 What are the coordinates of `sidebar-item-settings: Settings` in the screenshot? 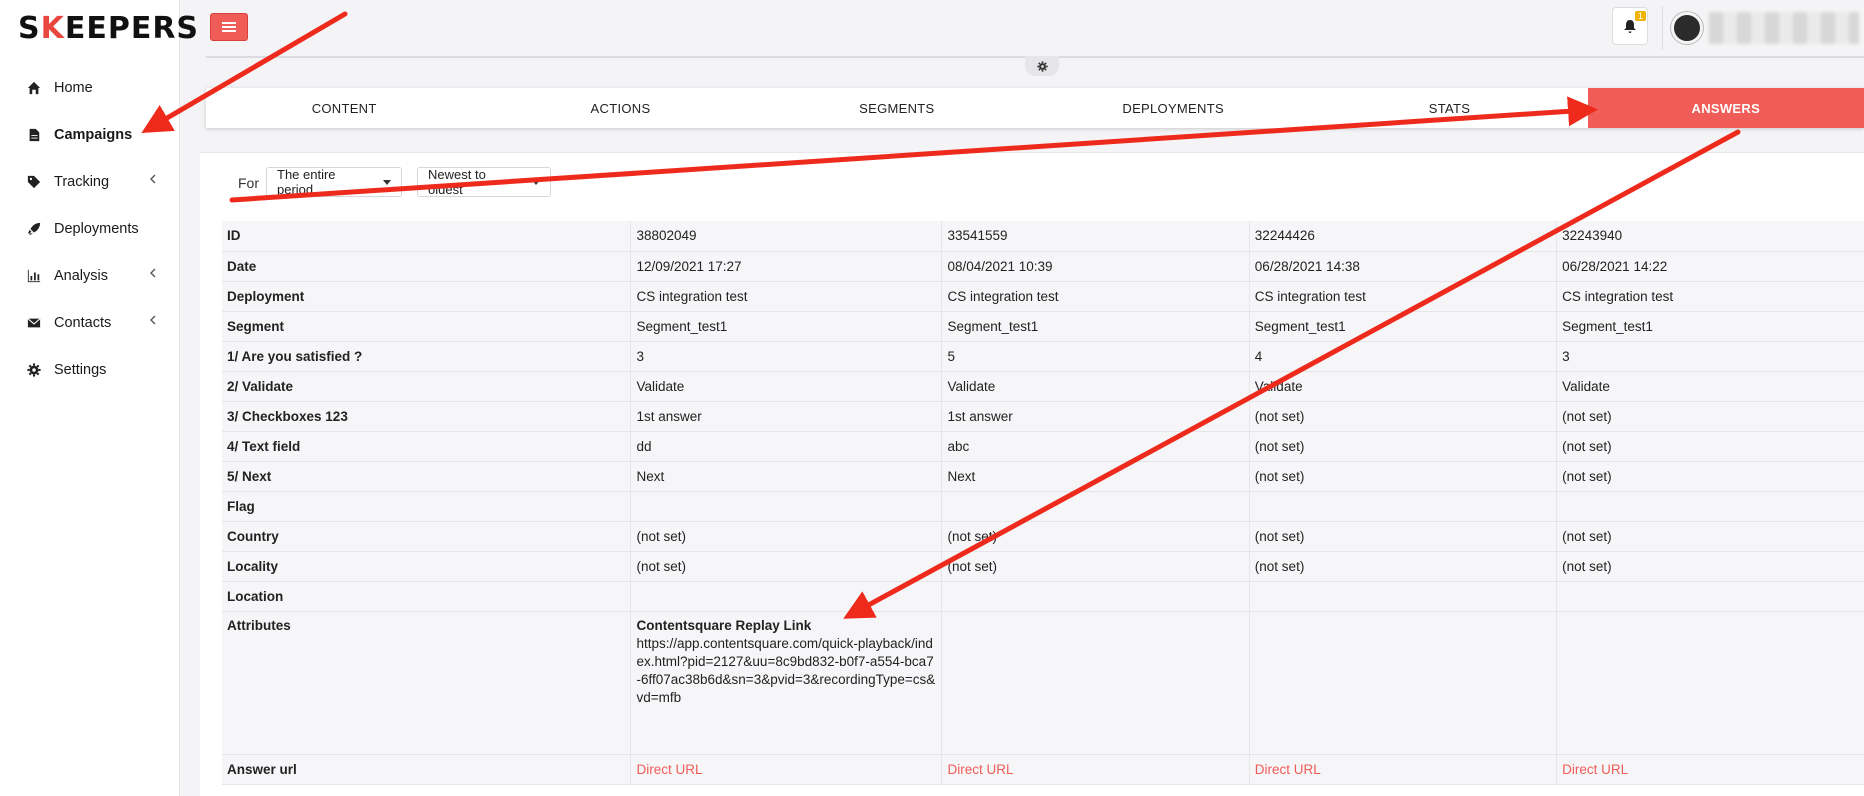 It's located at (90, 369).